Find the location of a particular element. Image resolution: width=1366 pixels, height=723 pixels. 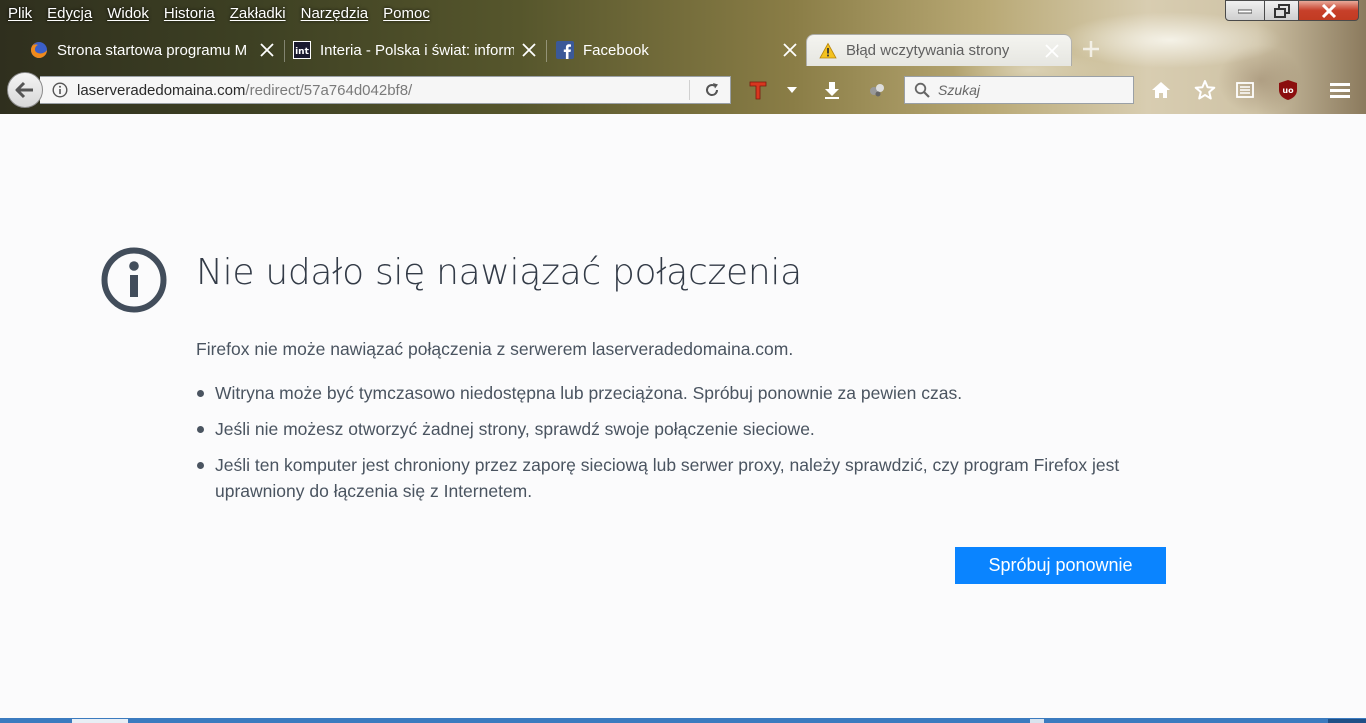

bookmark-button is located at coordinates (1205, 90).